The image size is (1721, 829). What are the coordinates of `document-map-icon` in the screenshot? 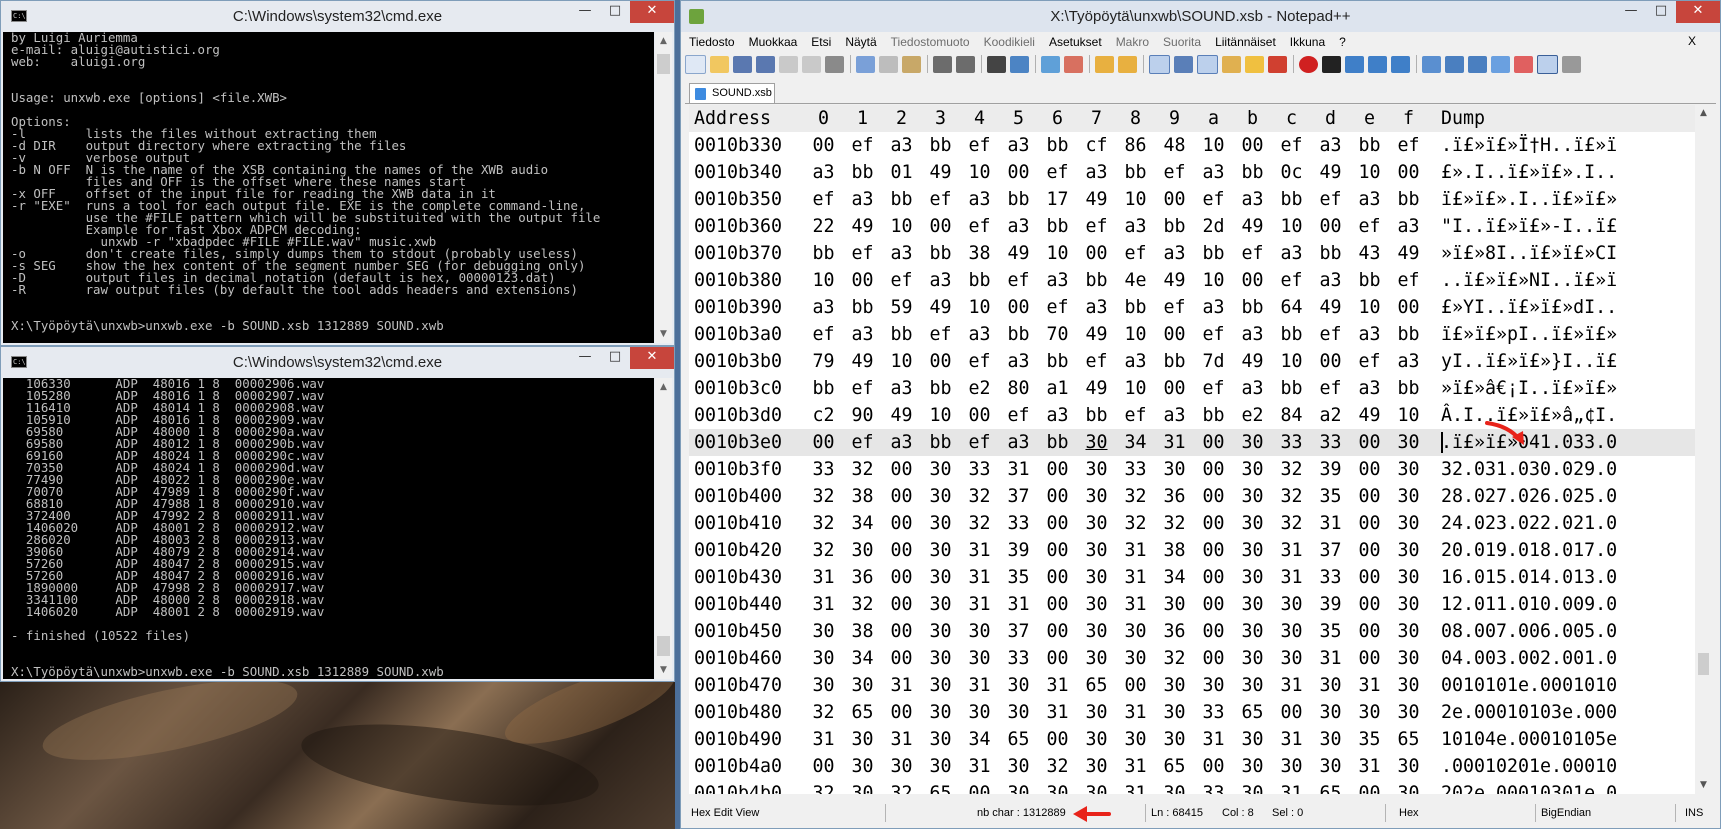 It's located at (1254, 64).